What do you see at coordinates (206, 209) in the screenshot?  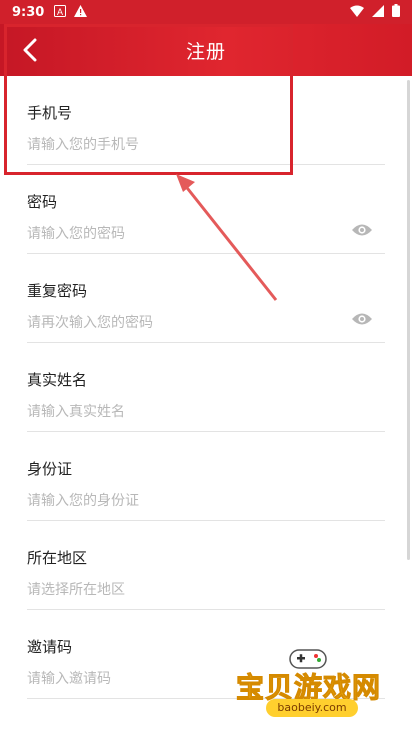 I see `password-field: 密码` at bounding box center [206, 209].